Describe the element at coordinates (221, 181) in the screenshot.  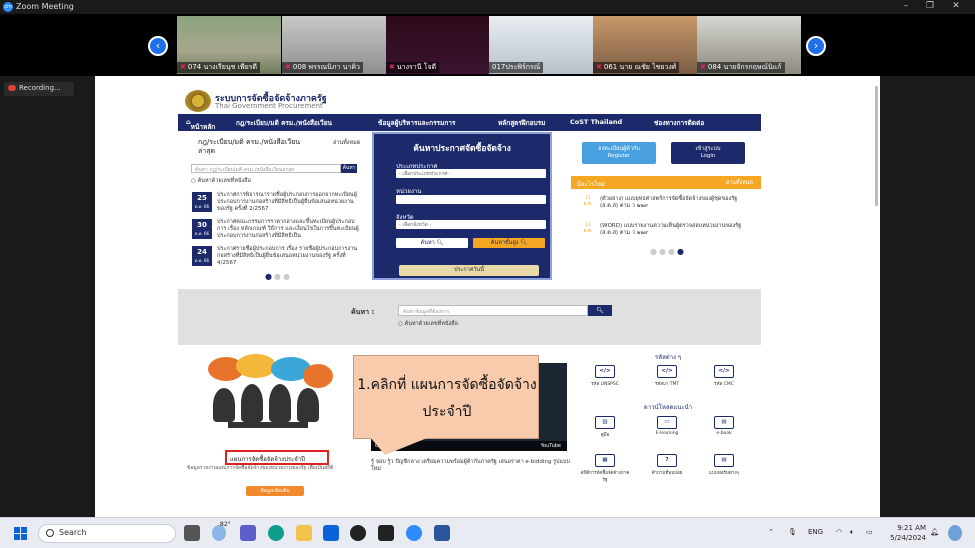
I see `regulations-number-checkbox: ○ ค้นหาด้วยเลขที่หนังสือ` at that location.